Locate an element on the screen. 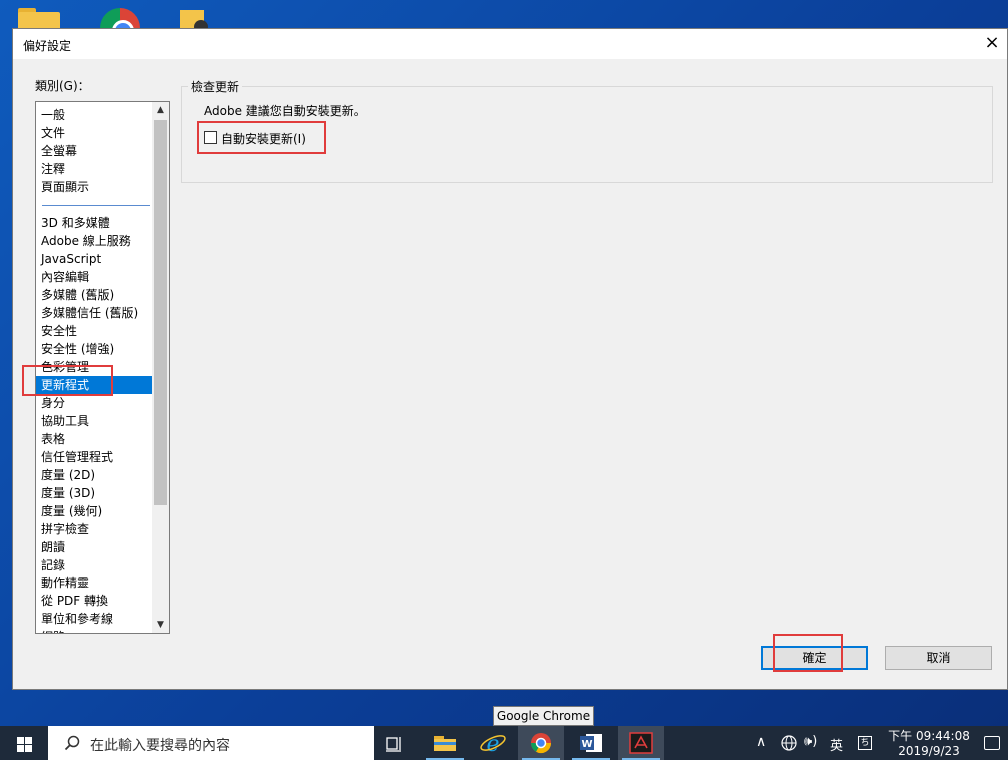 This screenshot has width=1008, height=760. show-hidden-icons-chevron-icon: ∧ is located at coordinates (761, 742).